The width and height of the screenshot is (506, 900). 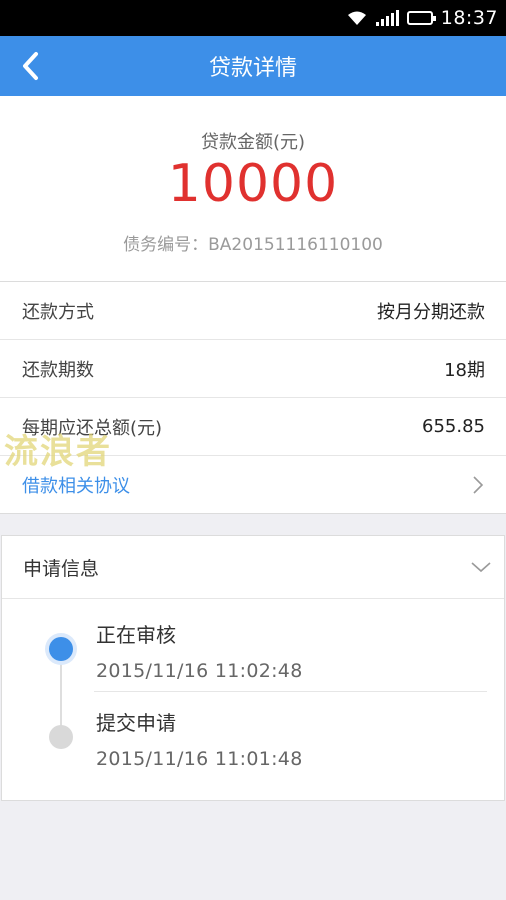 What do you see at coordinates (253, 142) in the screenshot?
I see `amount-label: 贷款金额(元)` at bounding box center [253, 142].